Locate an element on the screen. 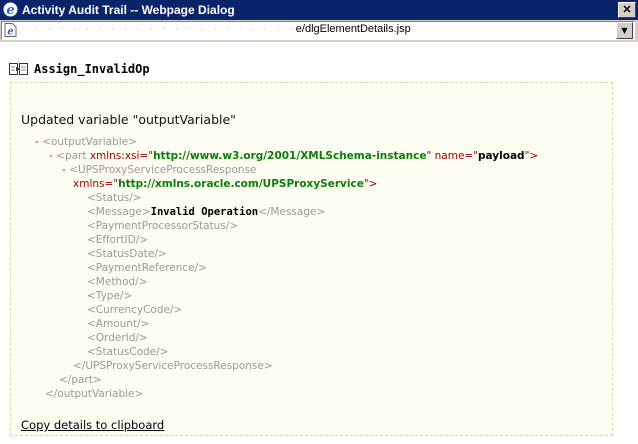 The height and width of the screenshot is (444, 638). xml-line-status-code: <StatusCode/> is located at coordinates (128, 352).